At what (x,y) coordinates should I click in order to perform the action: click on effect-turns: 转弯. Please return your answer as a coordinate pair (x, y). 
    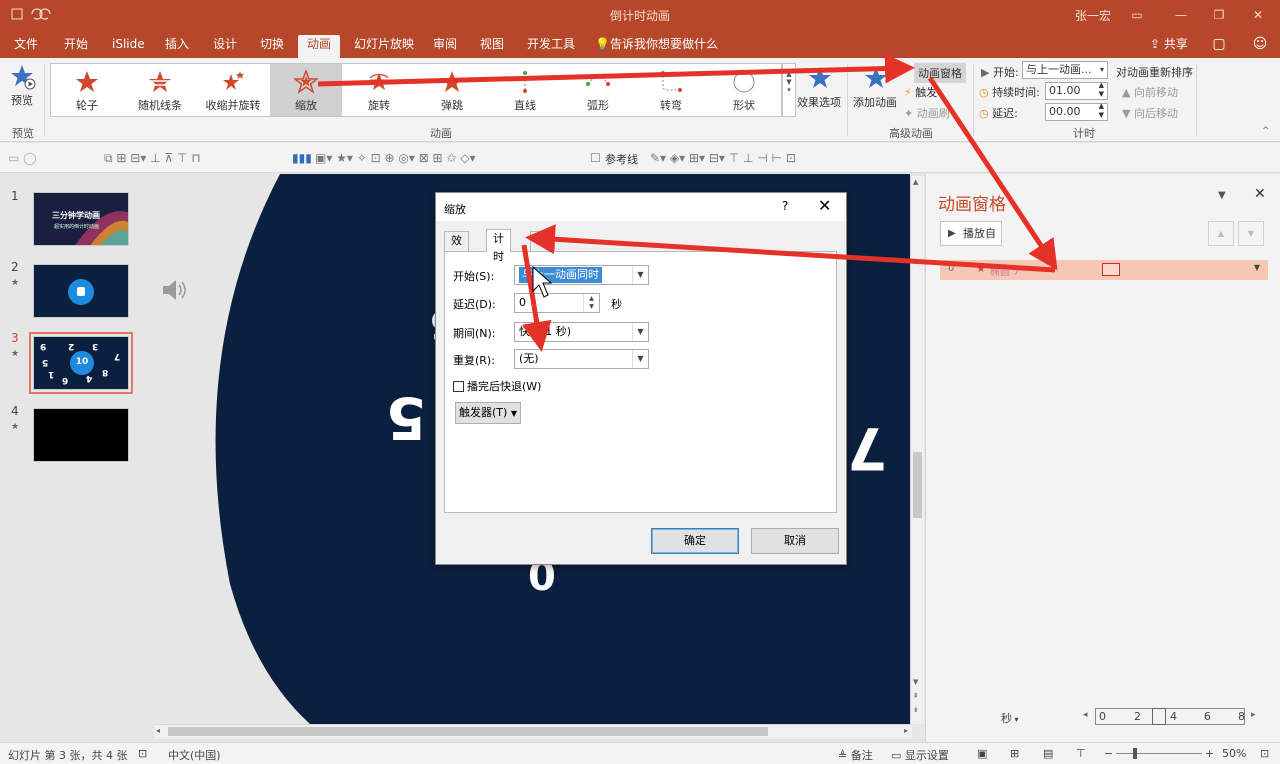
    Looking at the image, I should click on (671, 90).